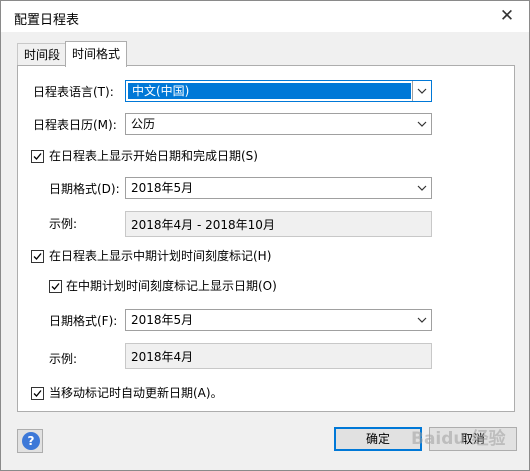 The image size is (530, 471). I want to click on example-2-box: 2018年4月, so click(278, 356).